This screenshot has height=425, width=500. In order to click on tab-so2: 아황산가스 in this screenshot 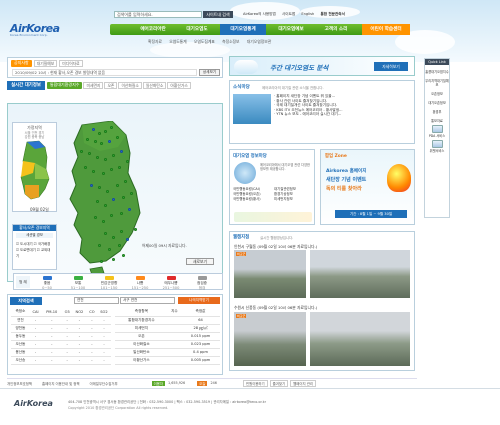, I will do `click(179, 85)`.